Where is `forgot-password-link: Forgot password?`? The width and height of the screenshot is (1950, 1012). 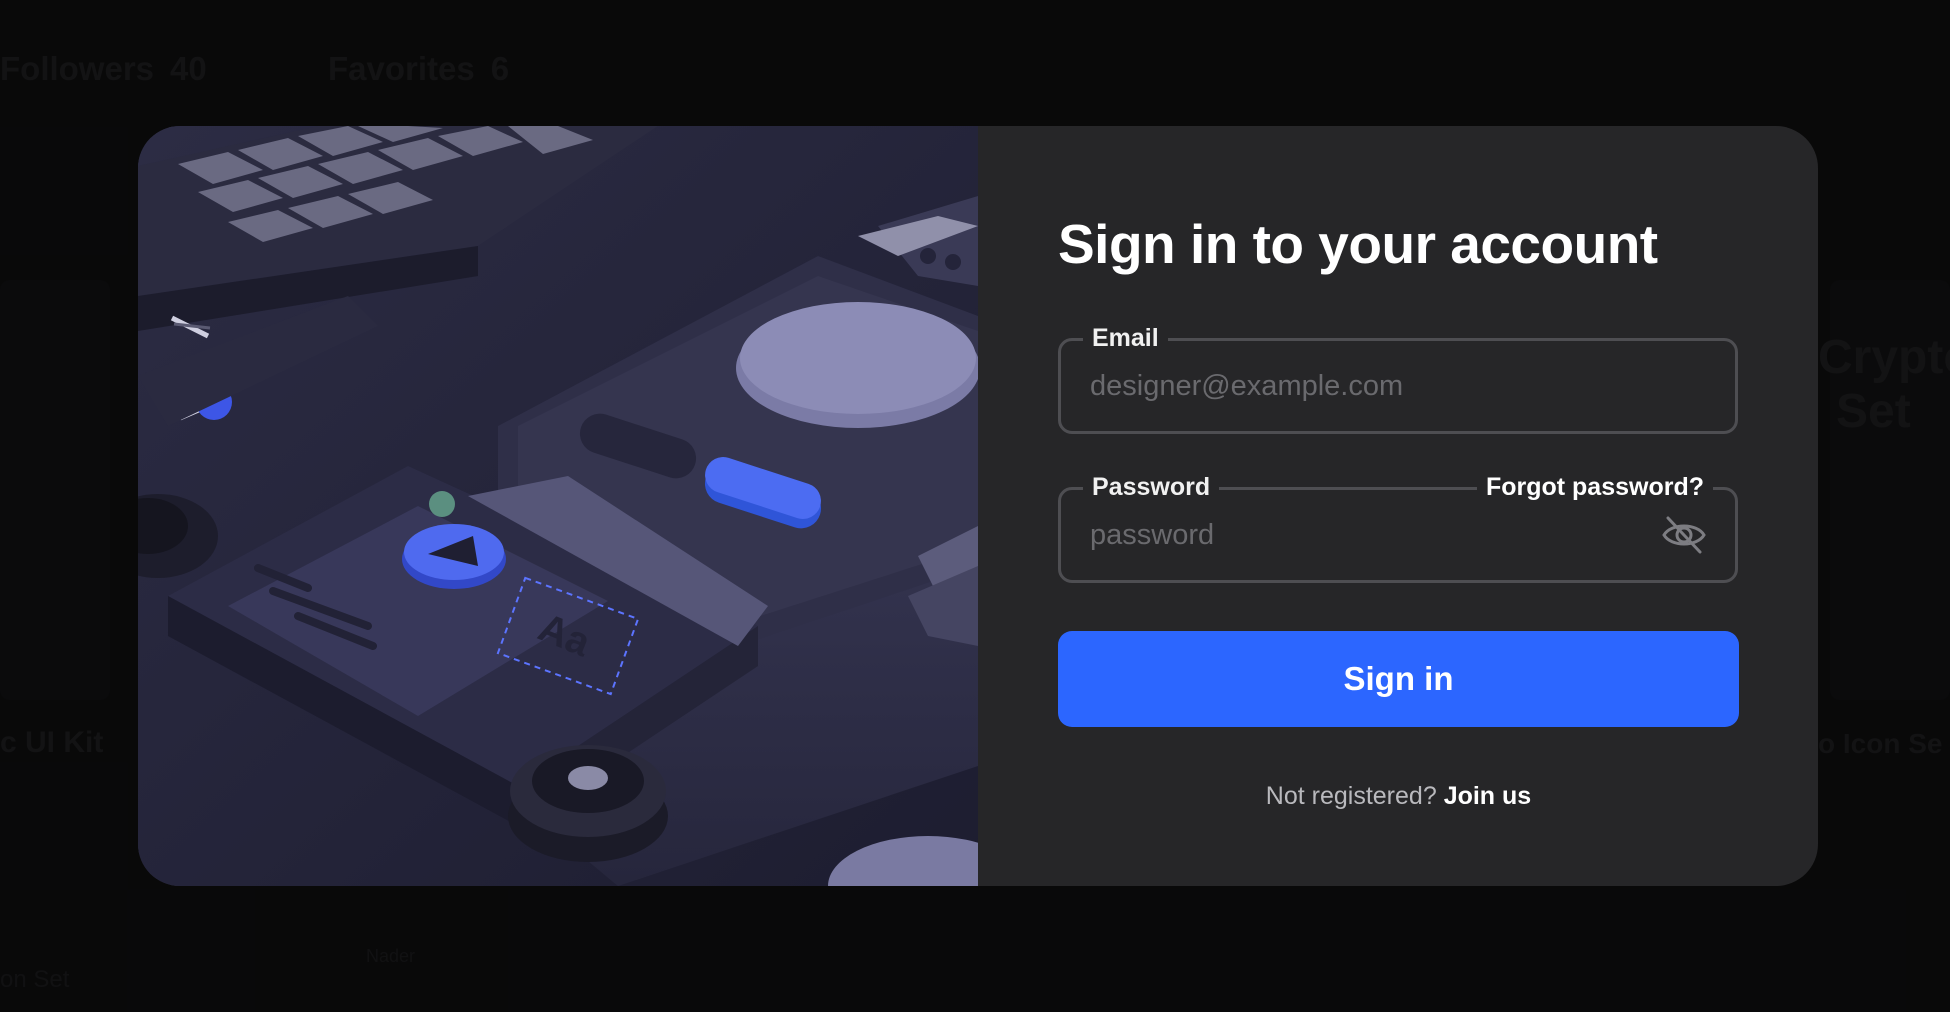
forgot-password-link: Forgot password? is located at coordinates (1594, 487).